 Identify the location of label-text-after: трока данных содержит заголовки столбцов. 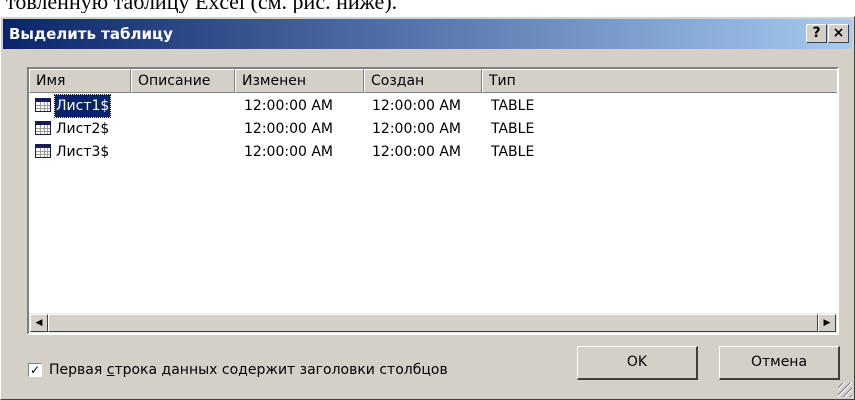
(281, 370).